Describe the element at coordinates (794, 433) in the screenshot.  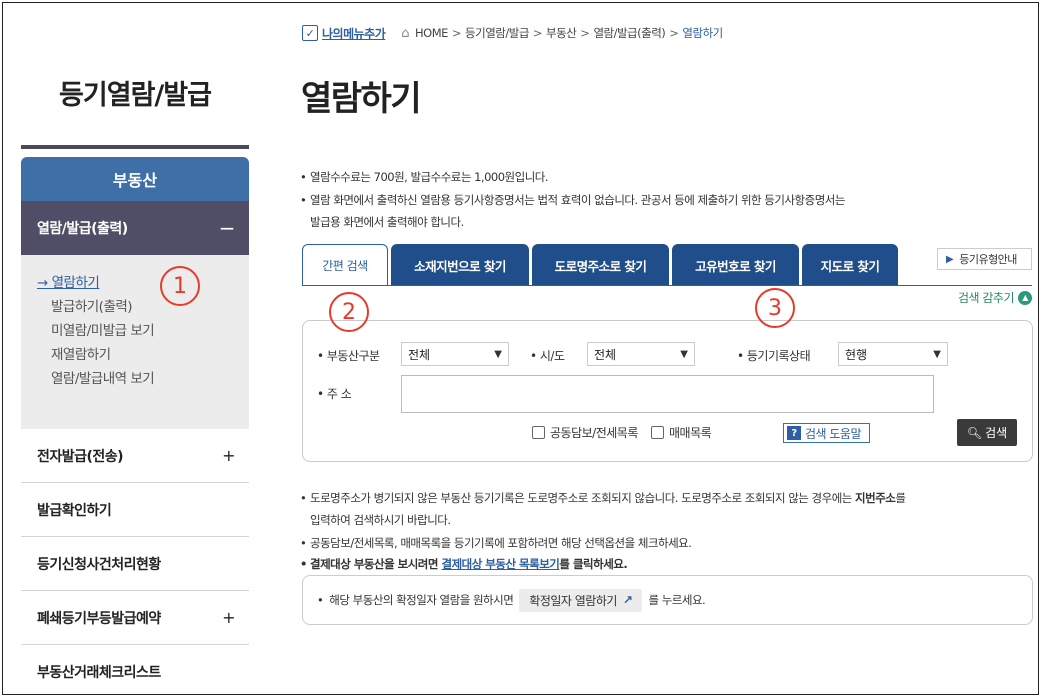
I see `question-icon: ?` at that location.